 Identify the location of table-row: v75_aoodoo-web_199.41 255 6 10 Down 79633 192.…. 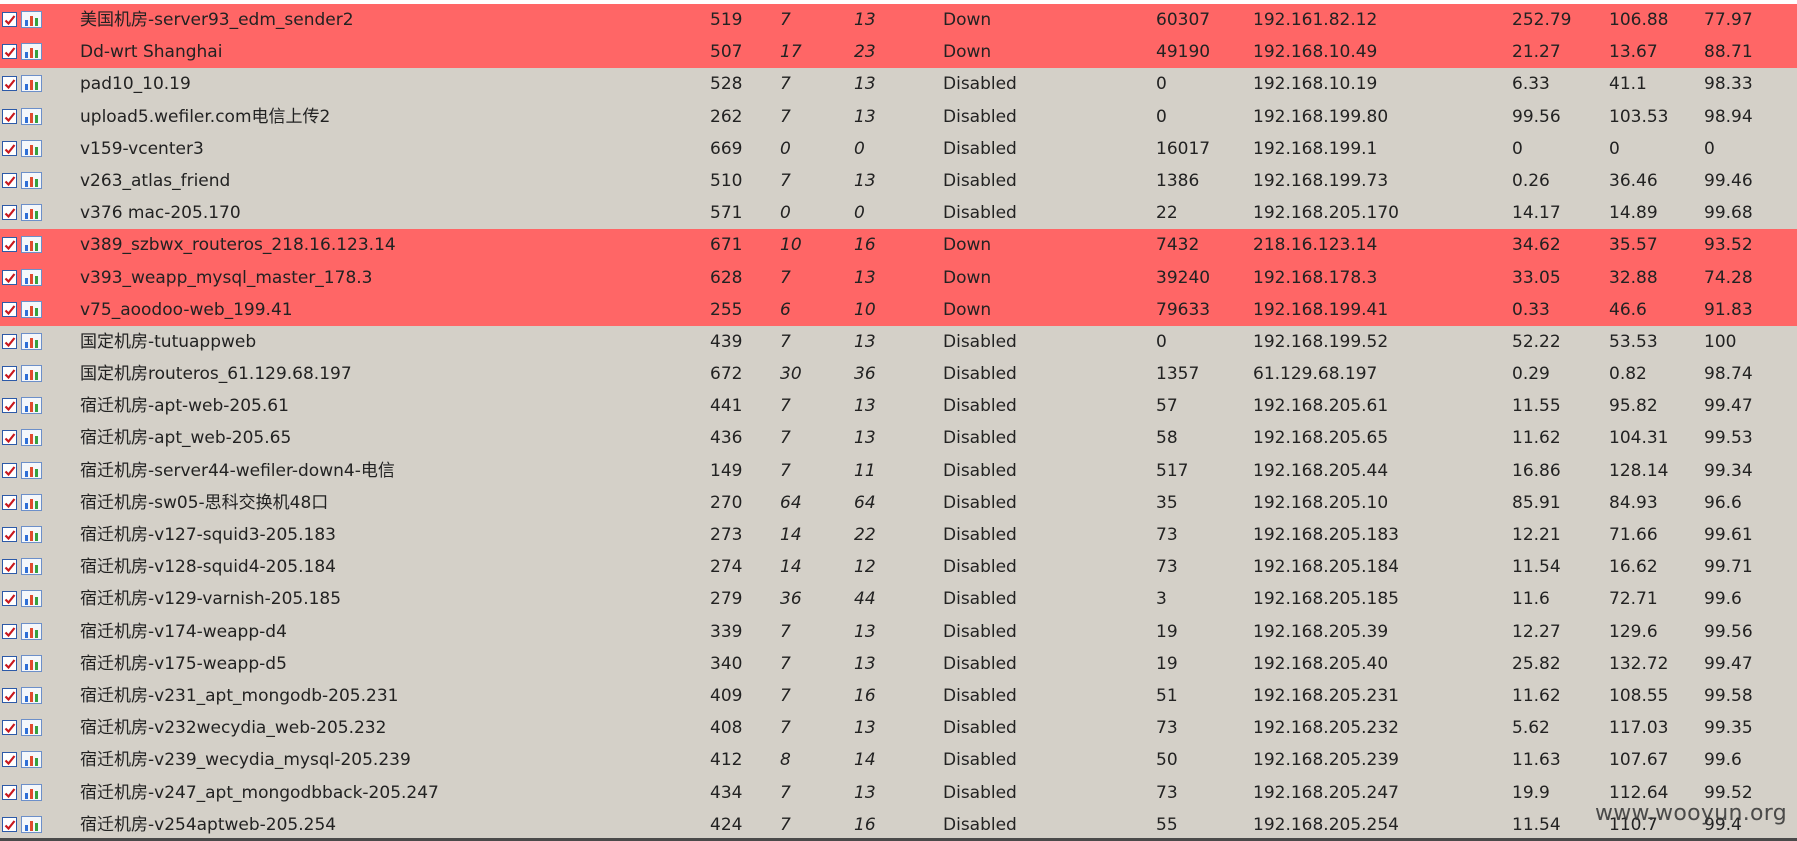
(898, 309).